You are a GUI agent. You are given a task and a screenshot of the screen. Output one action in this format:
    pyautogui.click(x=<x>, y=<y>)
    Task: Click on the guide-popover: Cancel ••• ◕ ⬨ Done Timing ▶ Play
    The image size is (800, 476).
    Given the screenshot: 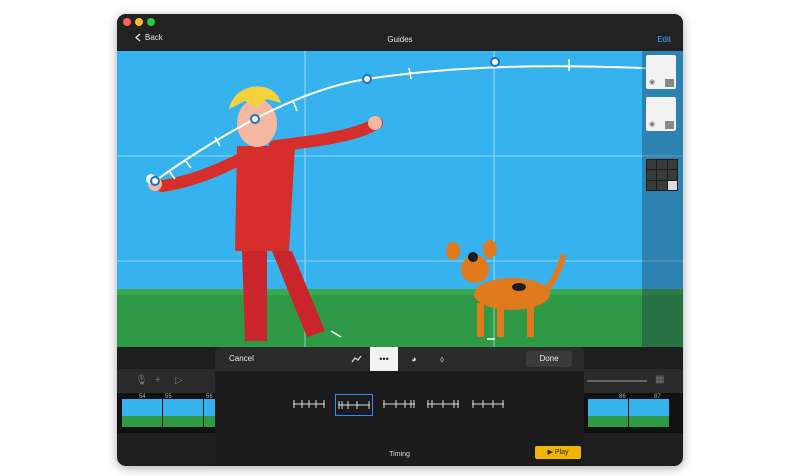 What is the action you would take?
    pyautogui.click(x=399, y=406)
    